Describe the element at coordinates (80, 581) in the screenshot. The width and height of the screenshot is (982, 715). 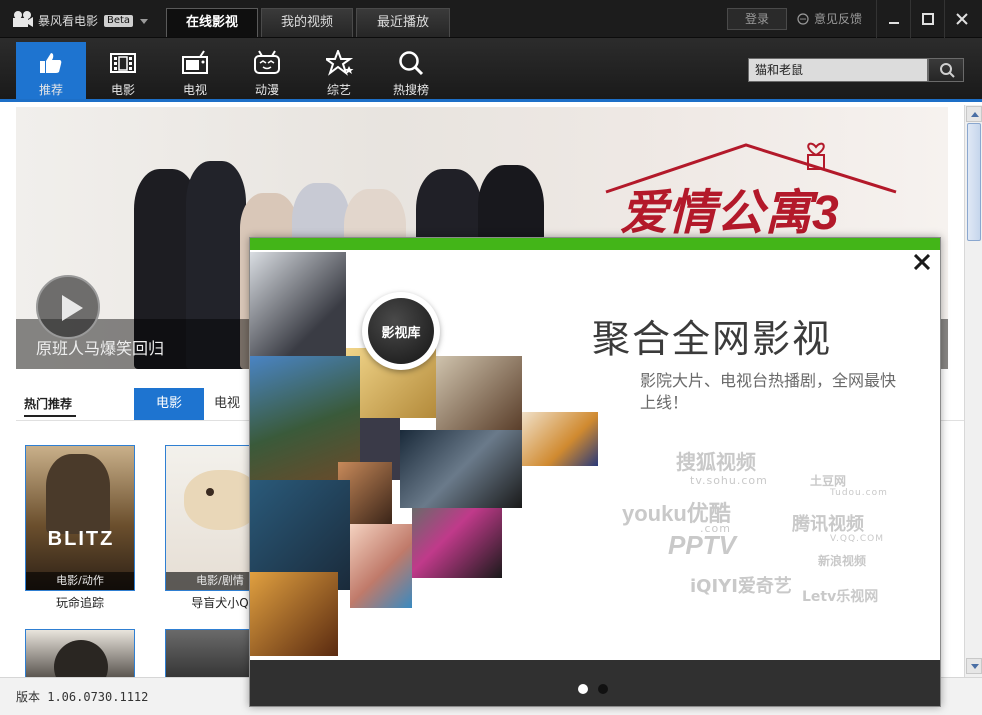
I see `poster-genre: 电影/动作` at that location.